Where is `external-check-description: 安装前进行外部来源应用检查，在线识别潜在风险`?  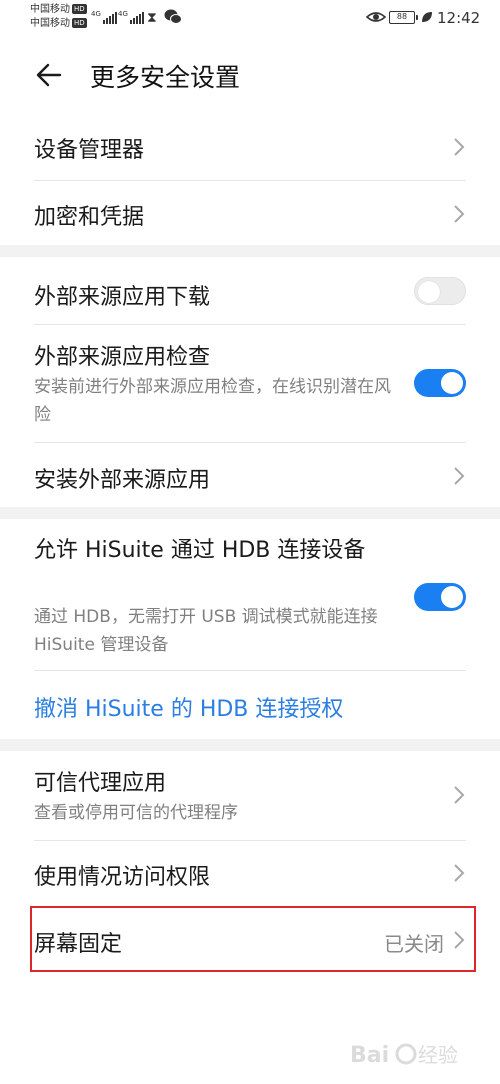
external-check-description: 安装前进行外部来源应用检查，在线识别潜在风险 is located at coordinates (212, 401).